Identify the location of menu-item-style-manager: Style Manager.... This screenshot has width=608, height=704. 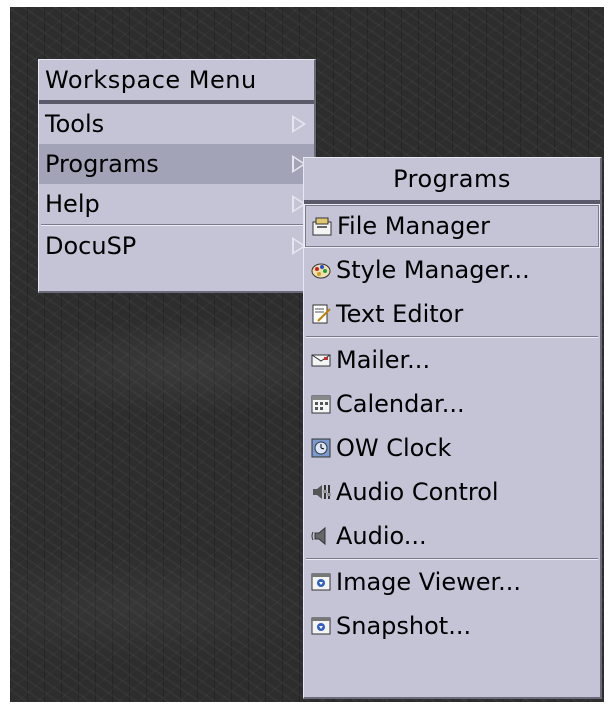
(452, 270).